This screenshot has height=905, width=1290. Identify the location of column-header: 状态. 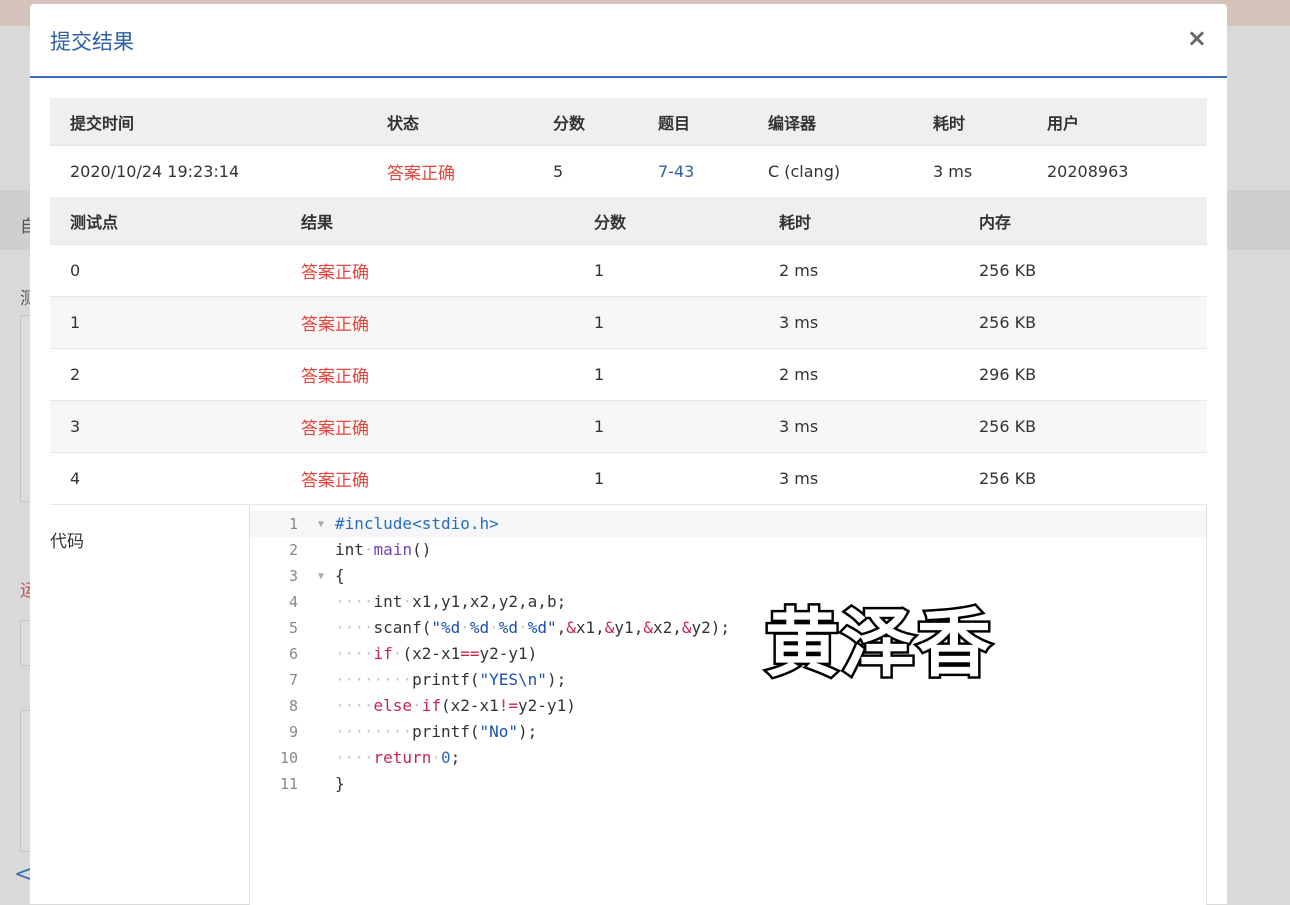
(450, 122).